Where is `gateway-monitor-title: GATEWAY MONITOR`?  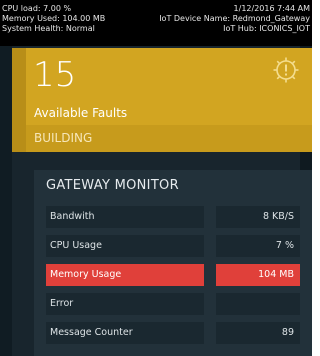 gateway-monitor-title: GATEWAY MONITOR is located at coordinates (112, 185).